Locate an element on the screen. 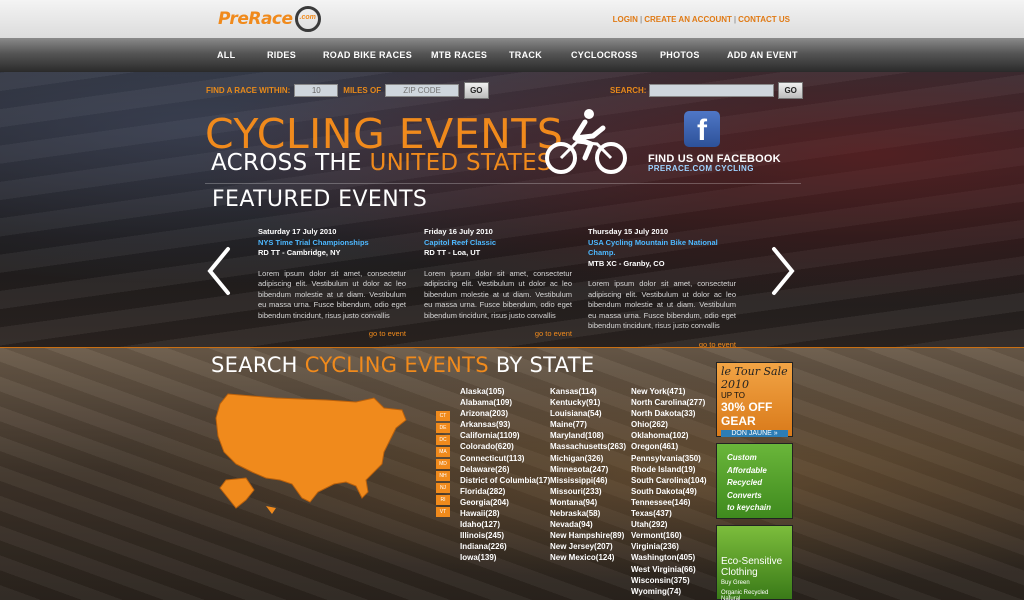 The image size is (1024, 600). state-link: Tennessee(146) is located at coordinates (669, 502).